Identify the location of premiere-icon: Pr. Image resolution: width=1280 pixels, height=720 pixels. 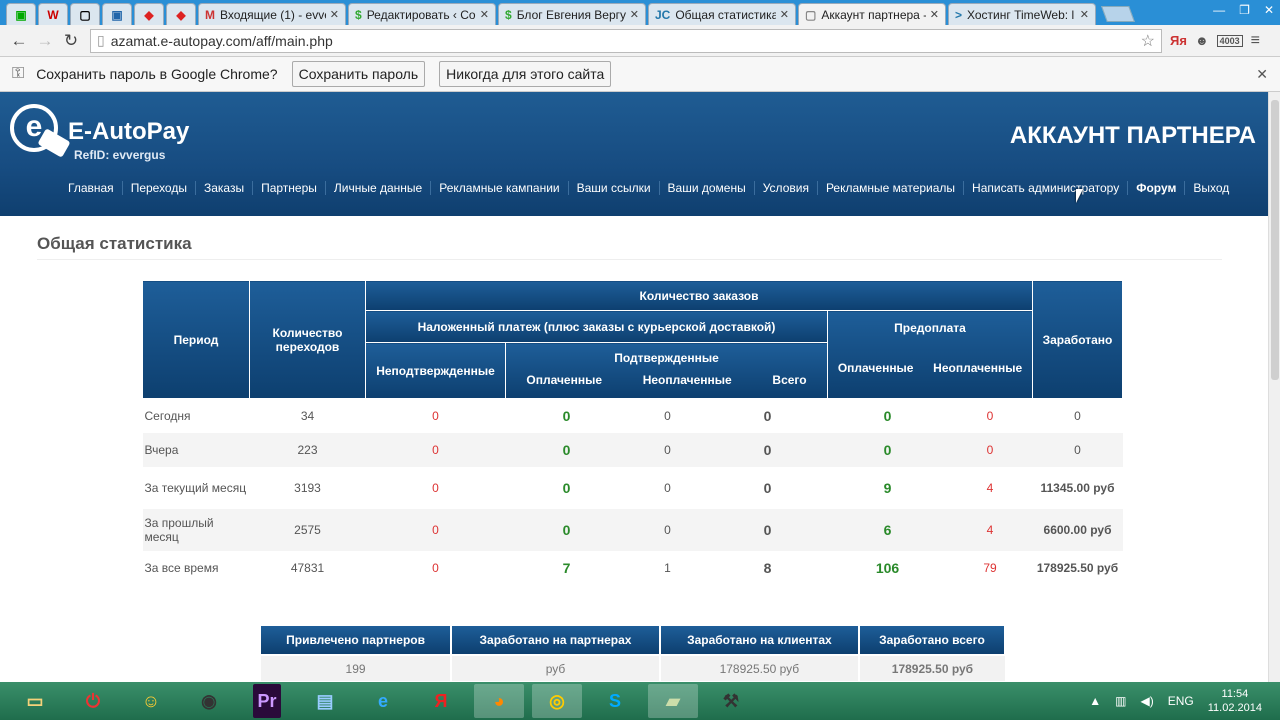
(267, 701).